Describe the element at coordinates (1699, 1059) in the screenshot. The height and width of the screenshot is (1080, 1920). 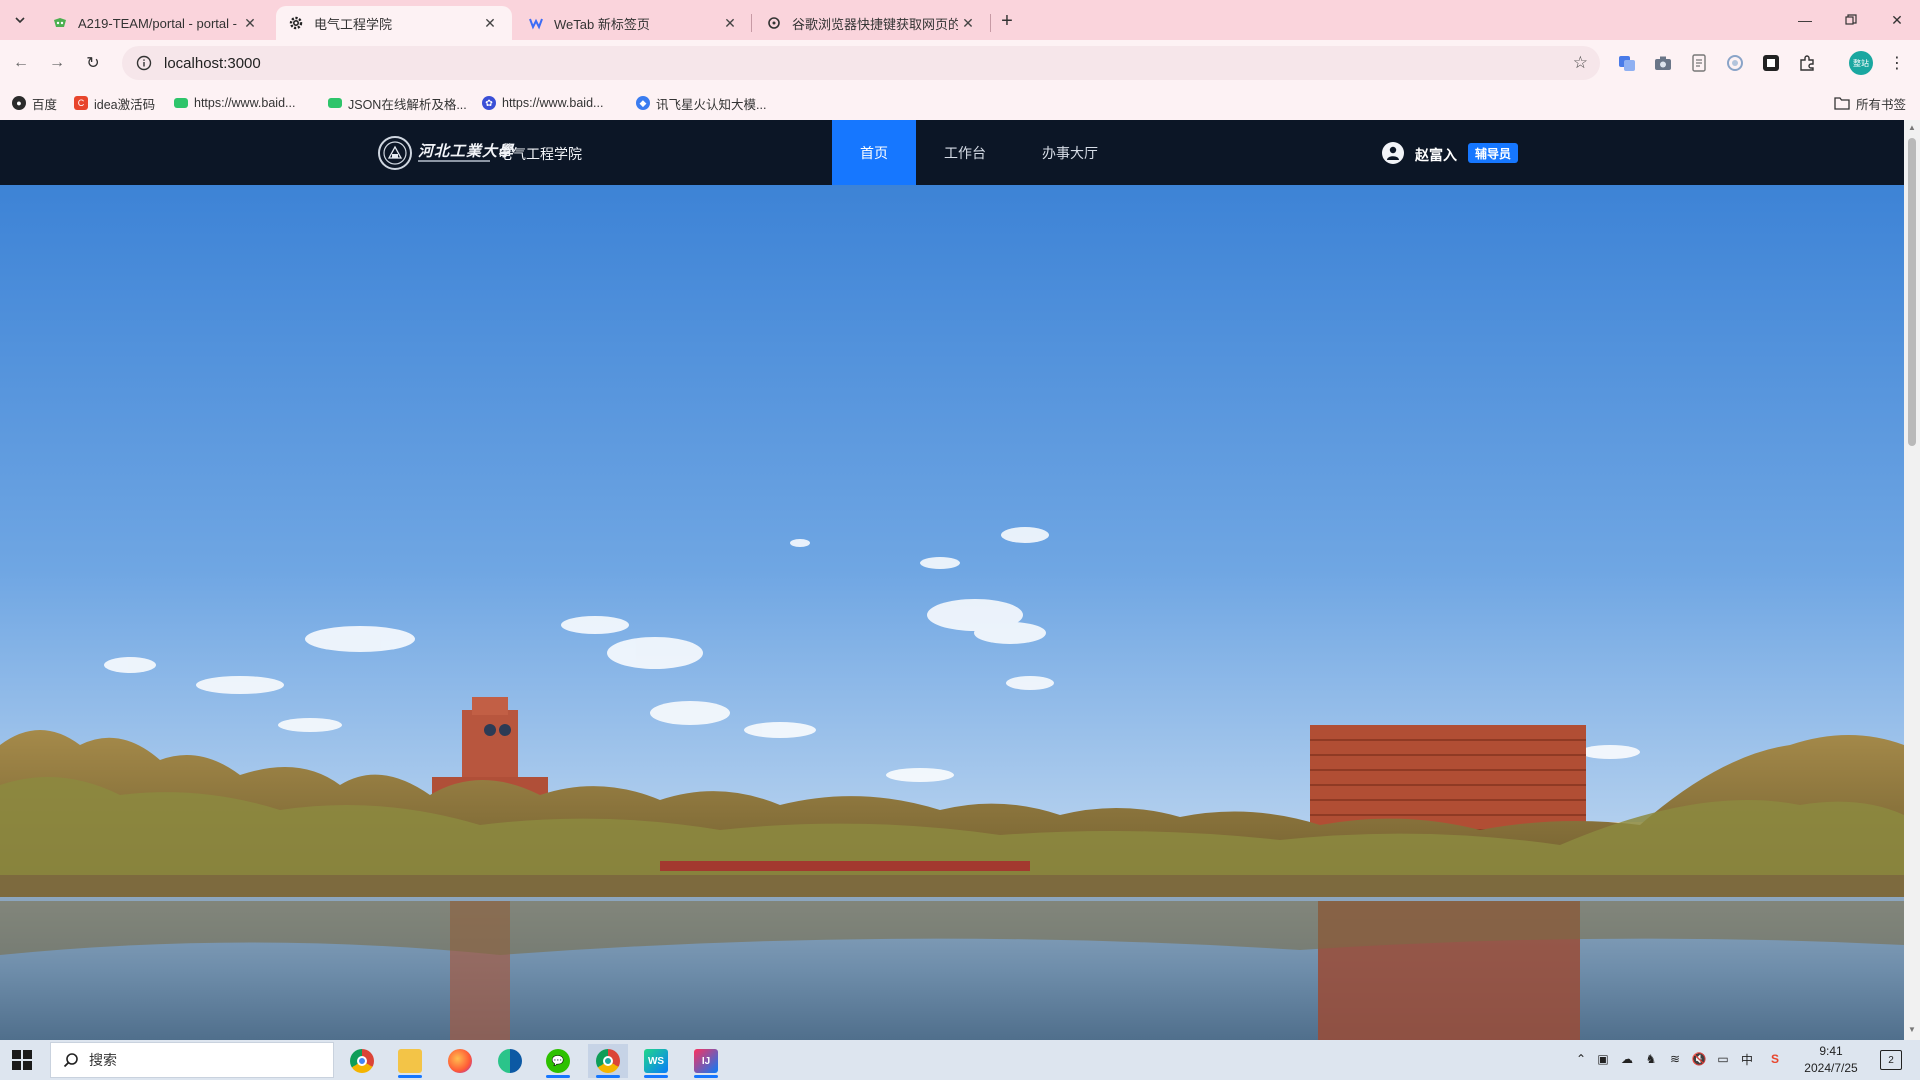
I see `volume-muted-icon: 🔇` at that location.